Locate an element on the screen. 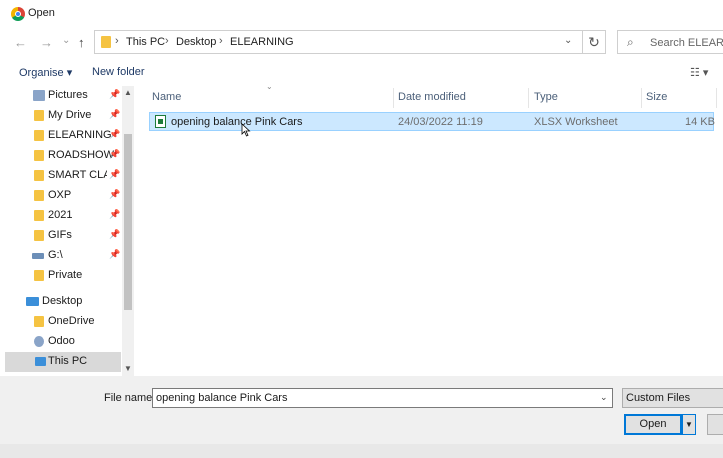 Image resolution: width=723 pixels, height=458 pixels. sidebar-item-label: Odoo is located at coordinates (61, 341).